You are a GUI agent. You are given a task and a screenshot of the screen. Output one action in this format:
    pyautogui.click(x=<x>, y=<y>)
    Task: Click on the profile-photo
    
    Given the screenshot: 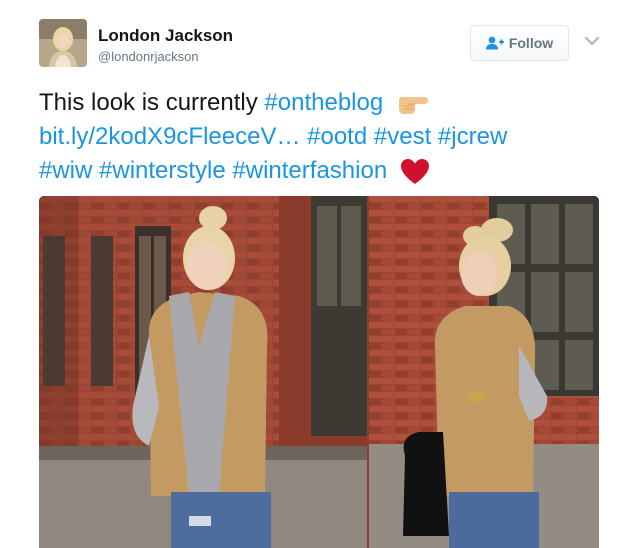 What is the action you would take?
    pyautogui.click(x=63, y=43)
    